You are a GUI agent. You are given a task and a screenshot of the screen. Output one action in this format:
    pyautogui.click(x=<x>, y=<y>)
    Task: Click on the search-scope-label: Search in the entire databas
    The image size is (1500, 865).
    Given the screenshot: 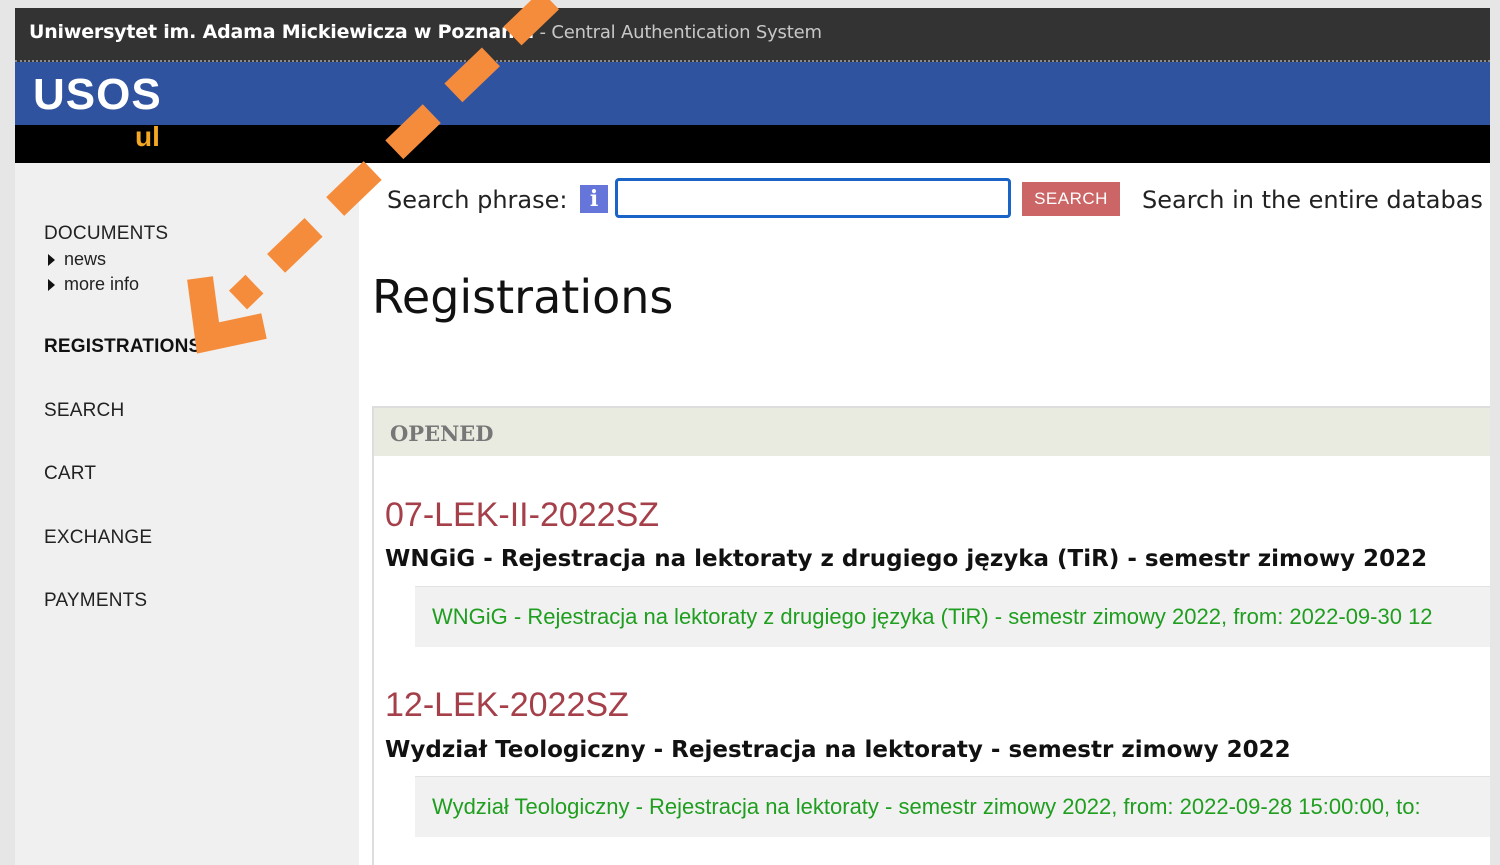 What is the action you would take?
    pyautogui.click(x=1312, y=200)
    